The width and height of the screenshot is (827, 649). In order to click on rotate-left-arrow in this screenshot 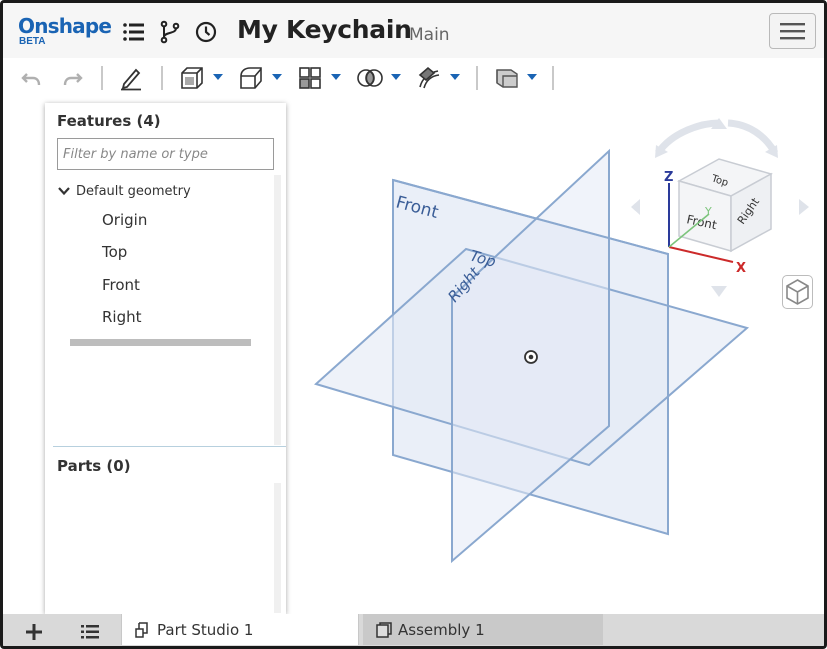, I will do `click(635, 207)`.